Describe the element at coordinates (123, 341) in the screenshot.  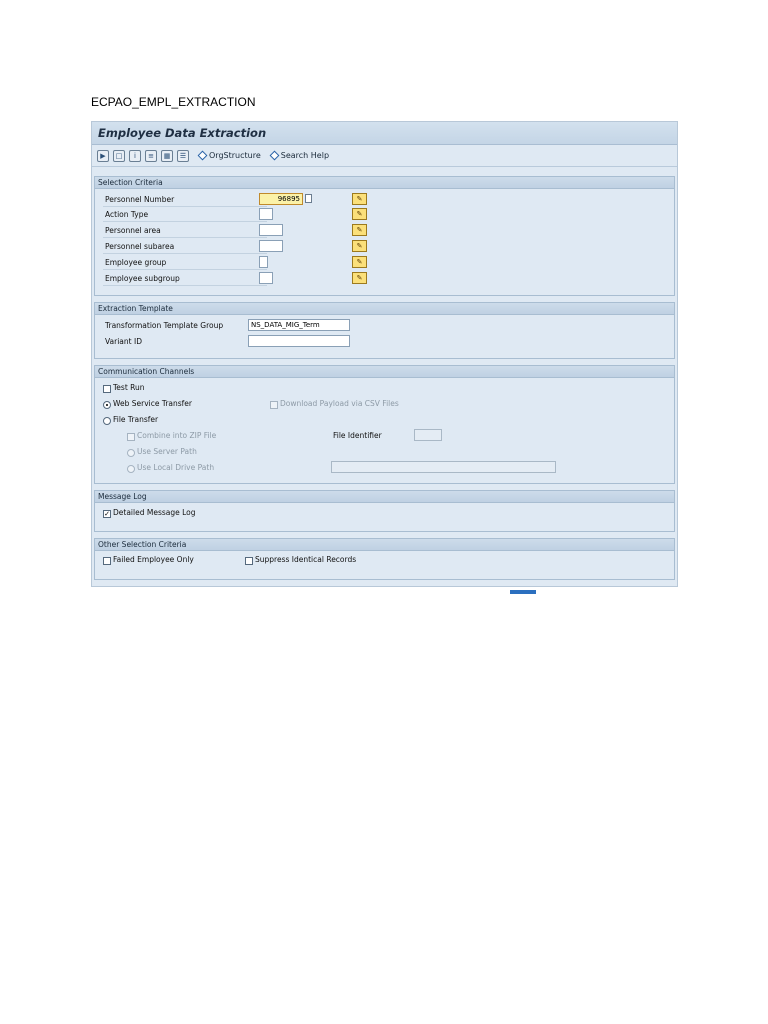
I see `variant-id-label: Variant ID` at that location.